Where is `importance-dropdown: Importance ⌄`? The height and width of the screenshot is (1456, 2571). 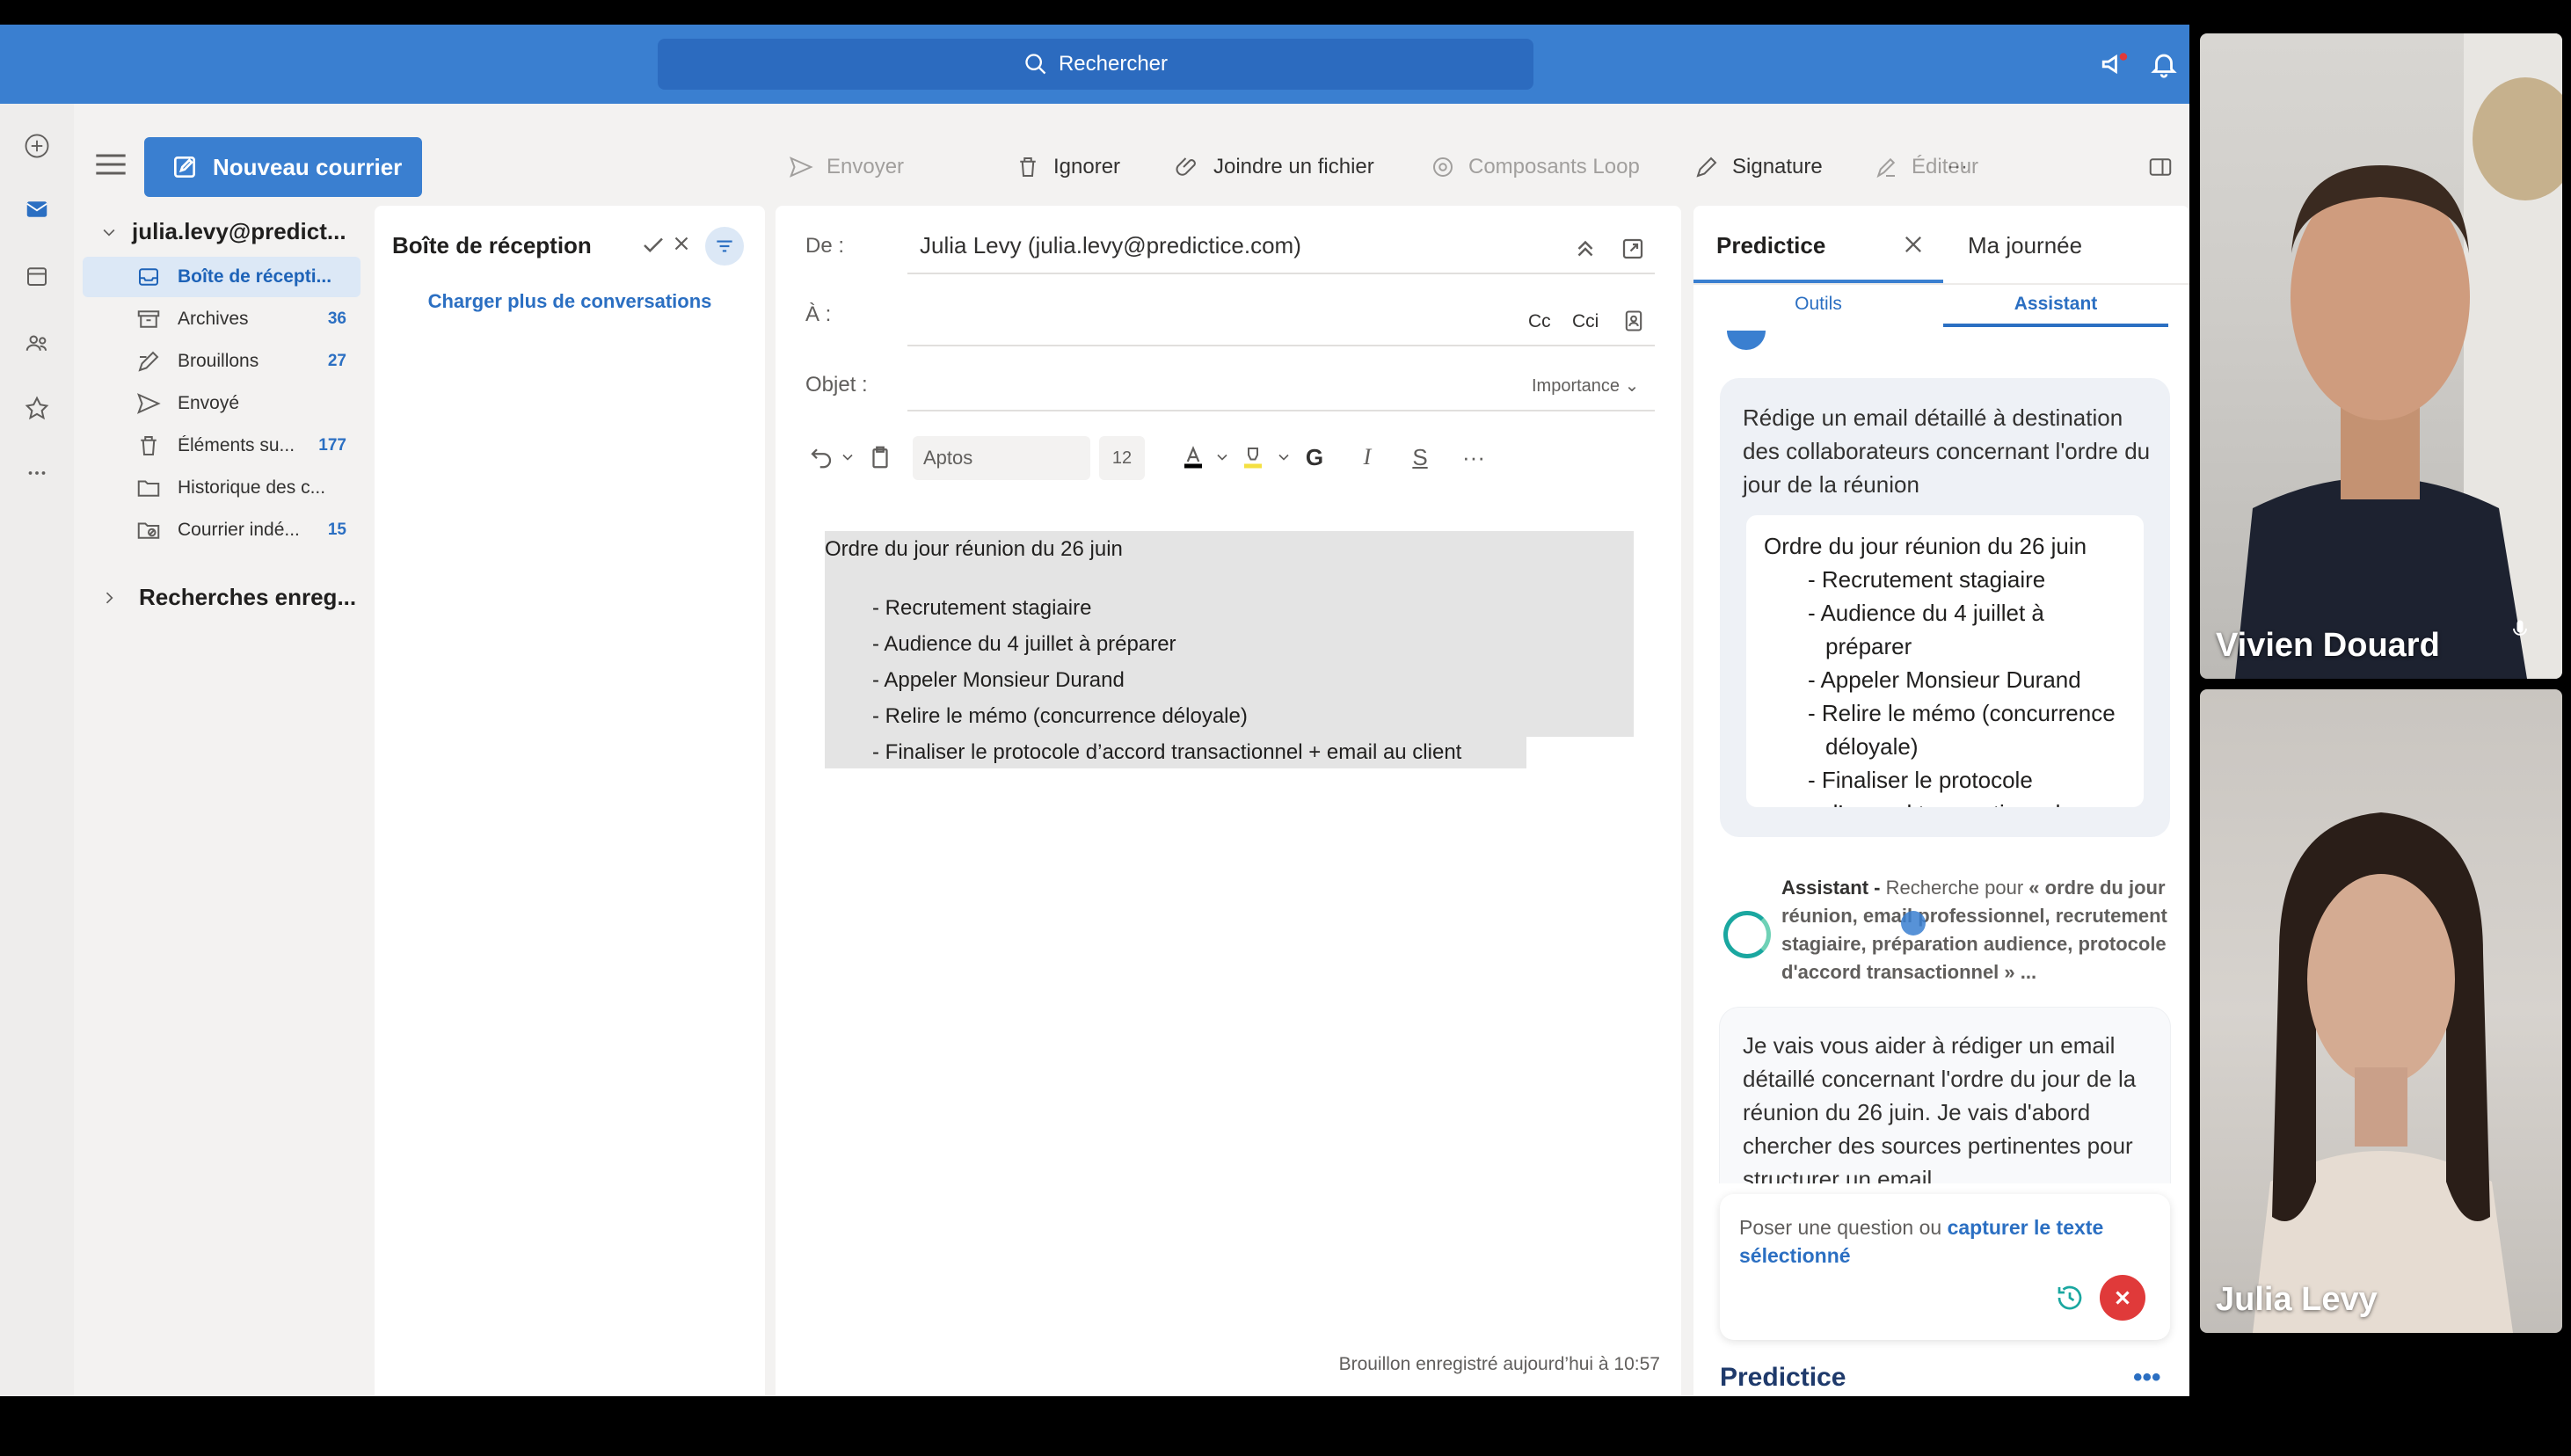
importance-dropdown: Importance ⌄ is located at coordinates (1585, 386).